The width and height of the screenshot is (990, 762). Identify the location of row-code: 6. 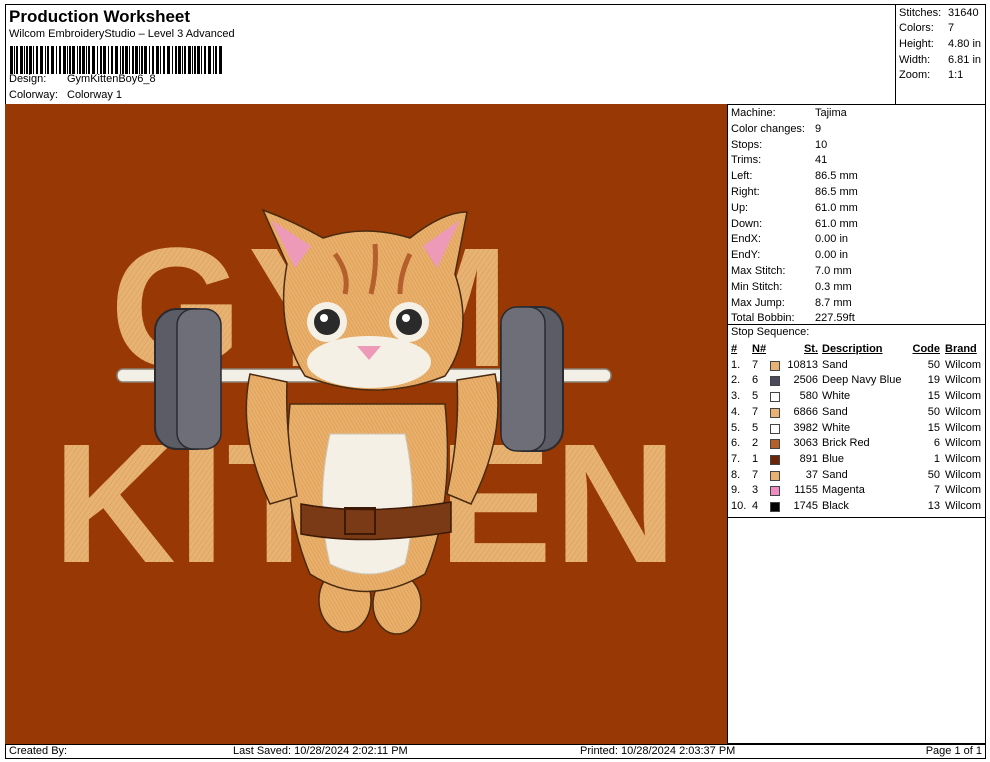
(936, 443).